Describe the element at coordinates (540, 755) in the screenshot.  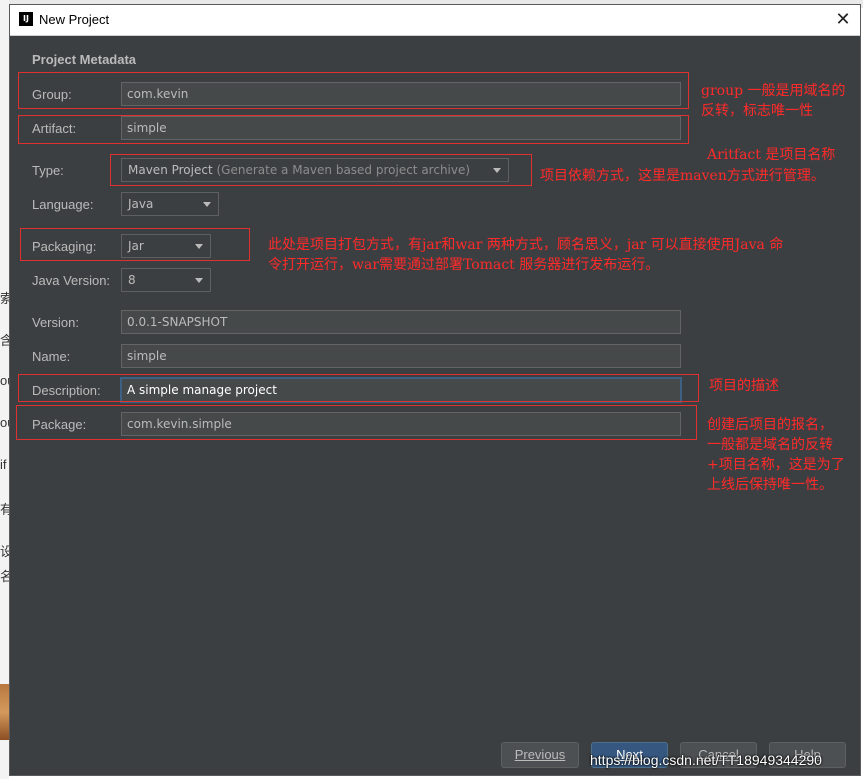
I see `previous-button: Previous` at that location.